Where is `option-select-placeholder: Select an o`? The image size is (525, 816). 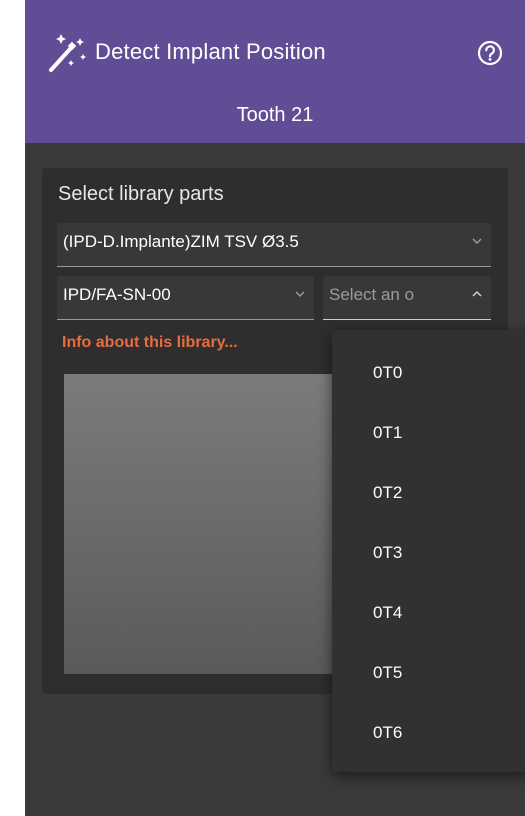
option-select-placeholder: Select an o is located at coordinates (372, 294).